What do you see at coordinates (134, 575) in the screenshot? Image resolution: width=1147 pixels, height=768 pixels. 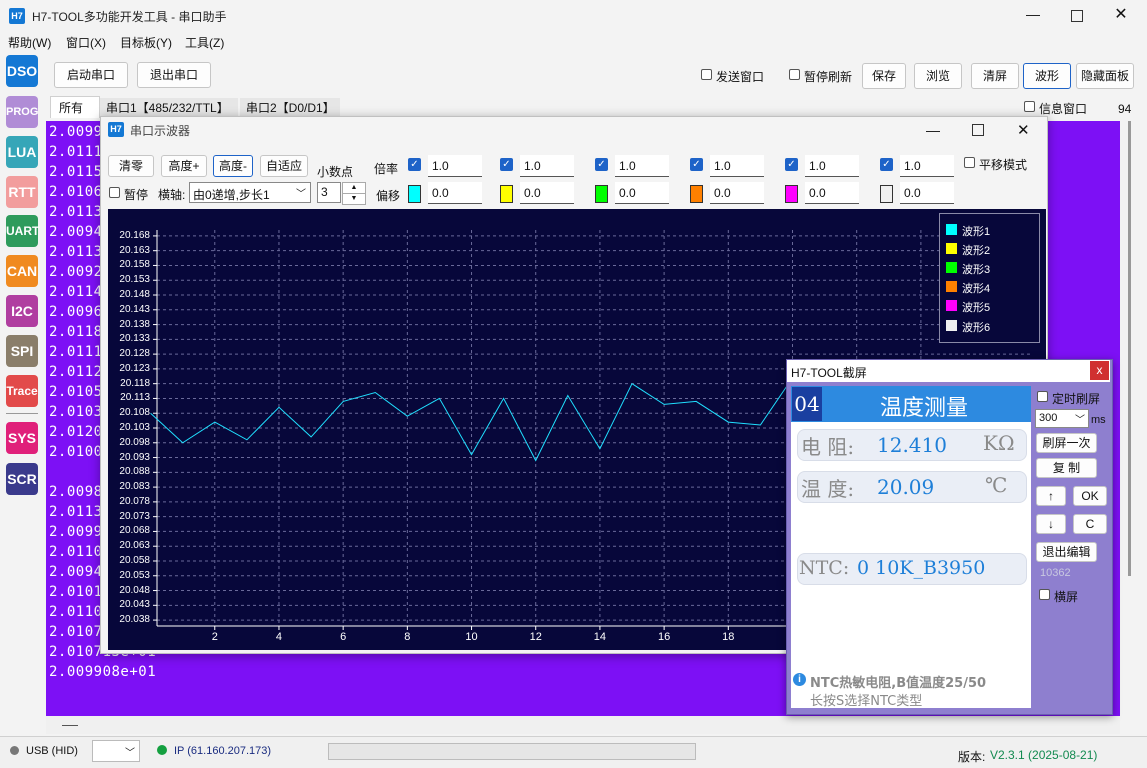 I see `y-tick-label: 20.053` at bounding box center [134, 575].